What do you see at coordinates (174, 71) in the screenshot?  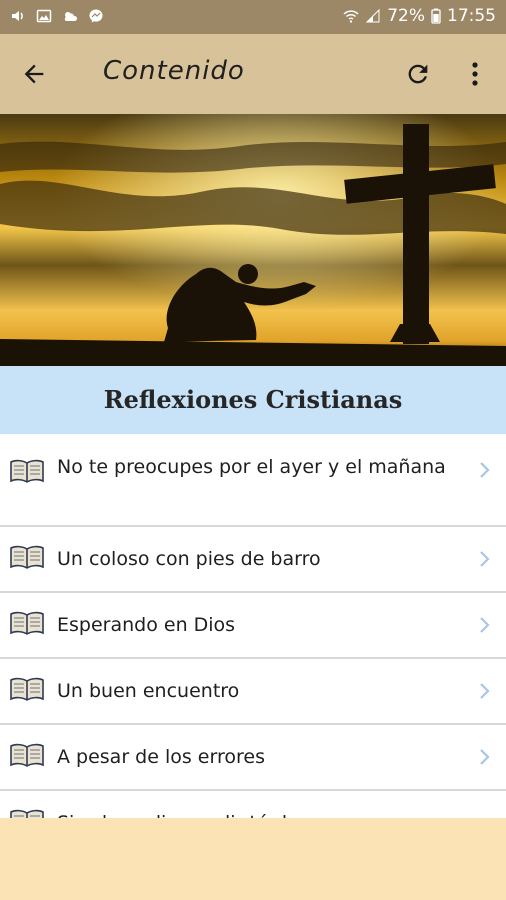 I see `page-title: Contenido` at bounding box center [174, 71].